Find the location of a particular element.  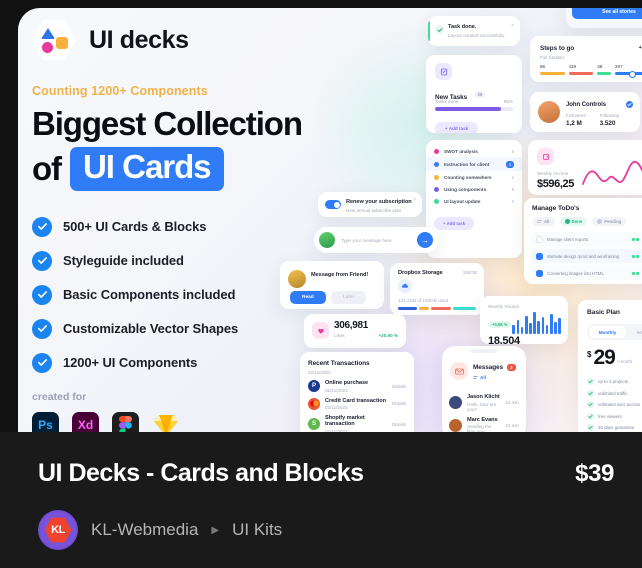

checklist-item: Basic Components included is located at coordinates (212, 294).